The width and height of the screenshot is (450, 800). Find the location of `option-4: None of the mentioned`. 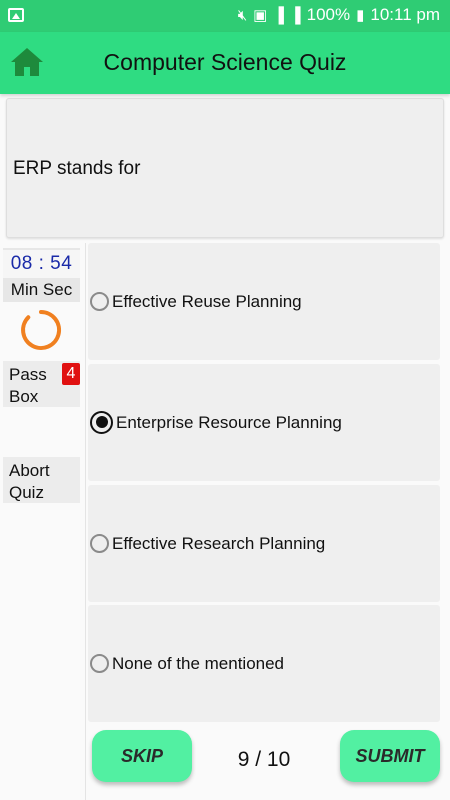

option-4: None of the mentioned is located at coordinates (264, 663).